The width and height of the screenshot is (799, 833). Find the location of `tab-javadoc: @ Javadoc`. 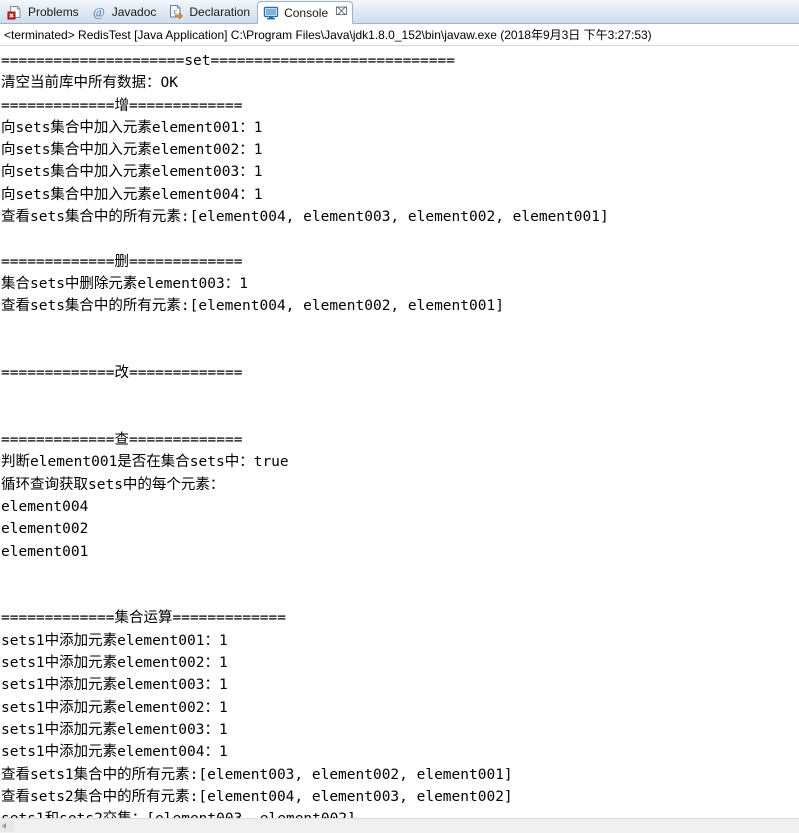

tab-javadoc: @ Javadoc is located at coordinates (125, 11).